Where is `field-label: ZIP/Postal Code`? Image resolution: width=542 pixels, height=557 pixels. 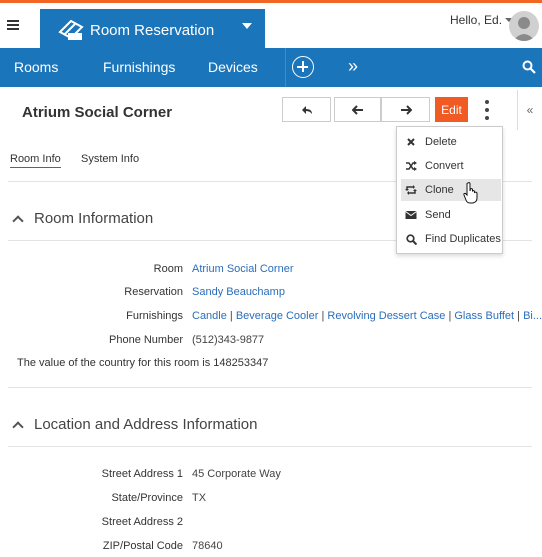
field-label: ZIP/Postal Code is located at coordinates (142, 546).